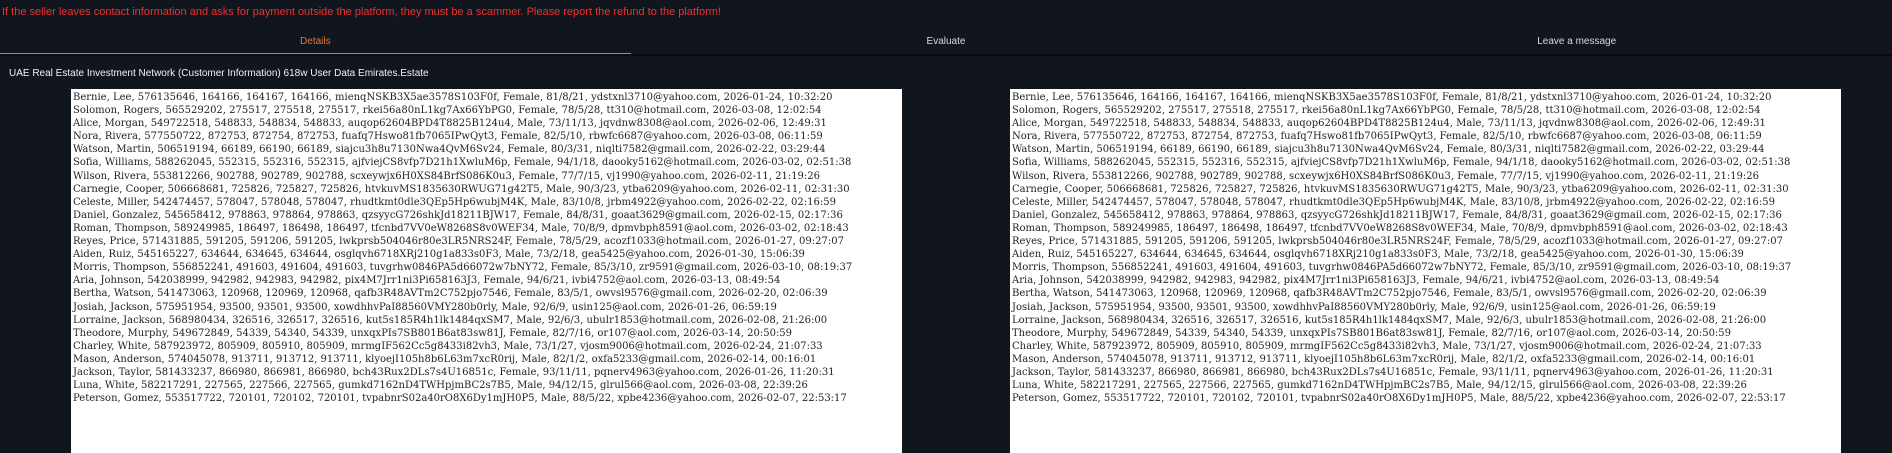  I want to click on tab-divider, so click(946, 55).